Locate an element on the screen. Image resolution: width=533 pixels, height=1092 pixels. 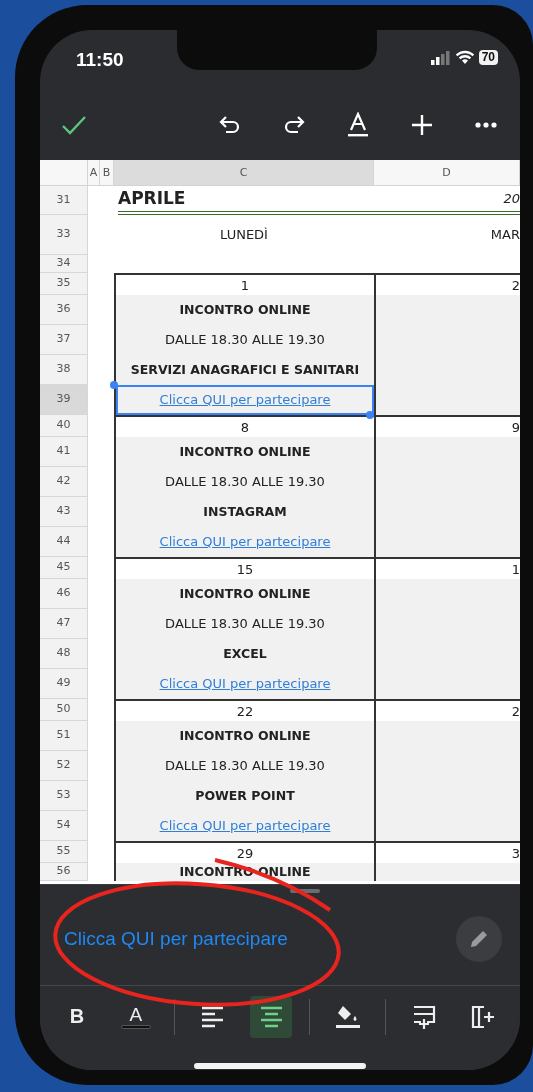
insert-column-icon is located at coordinates (482, 1016).